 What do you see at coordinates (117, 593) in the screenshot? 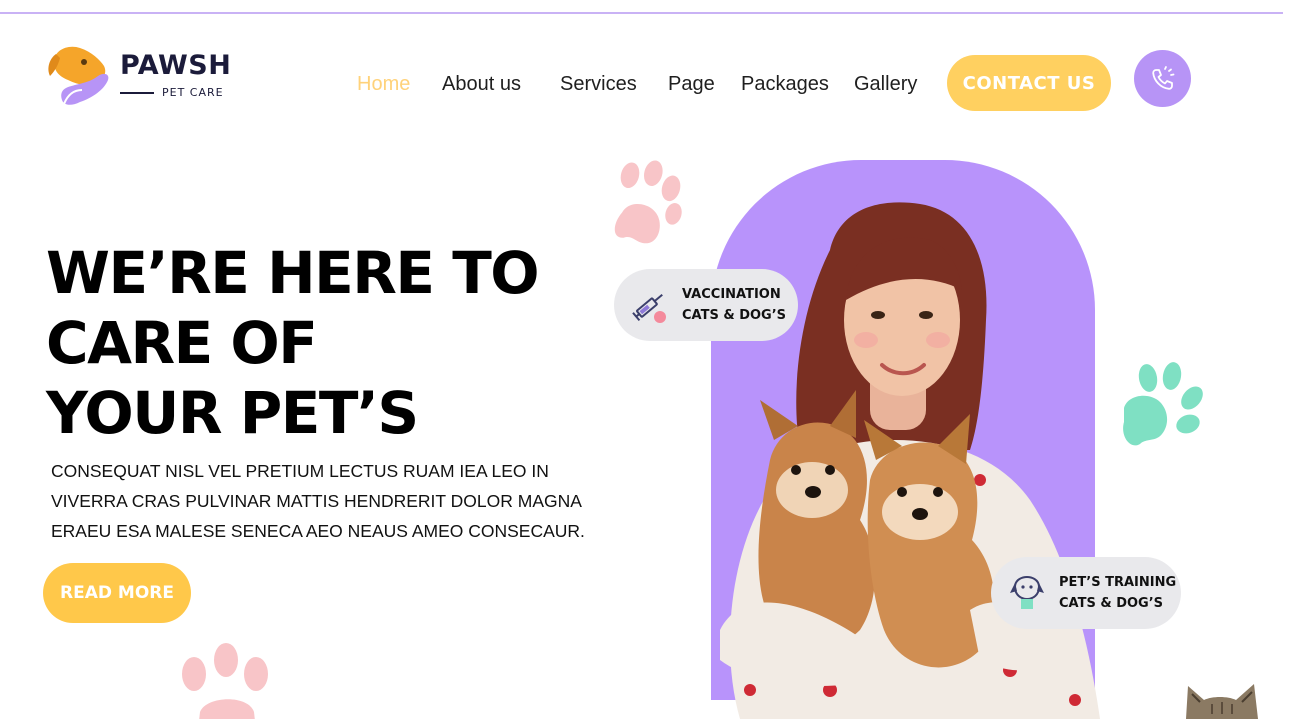
I see `read-more-button: READ MORE` at bounding box center [117, 593].